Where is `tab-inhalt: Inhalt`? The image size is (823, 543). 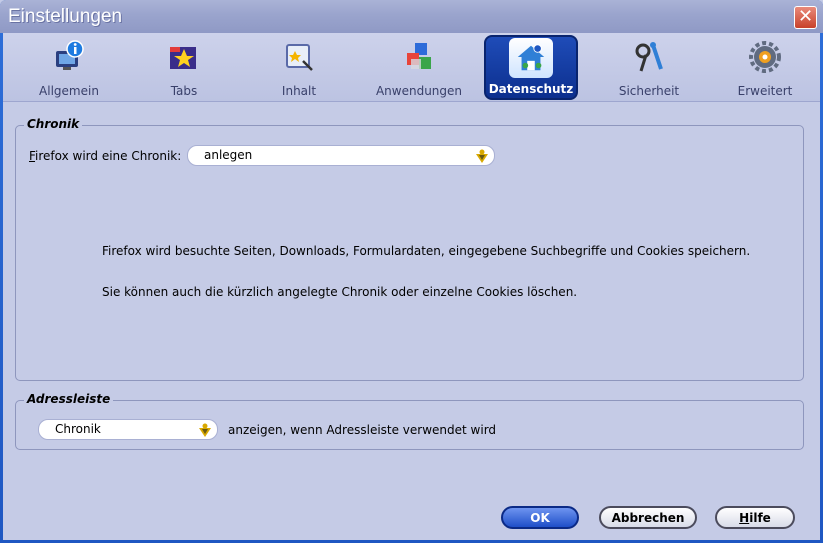 tab-inhalt: Inhalt is located at coordinates (299, 67).